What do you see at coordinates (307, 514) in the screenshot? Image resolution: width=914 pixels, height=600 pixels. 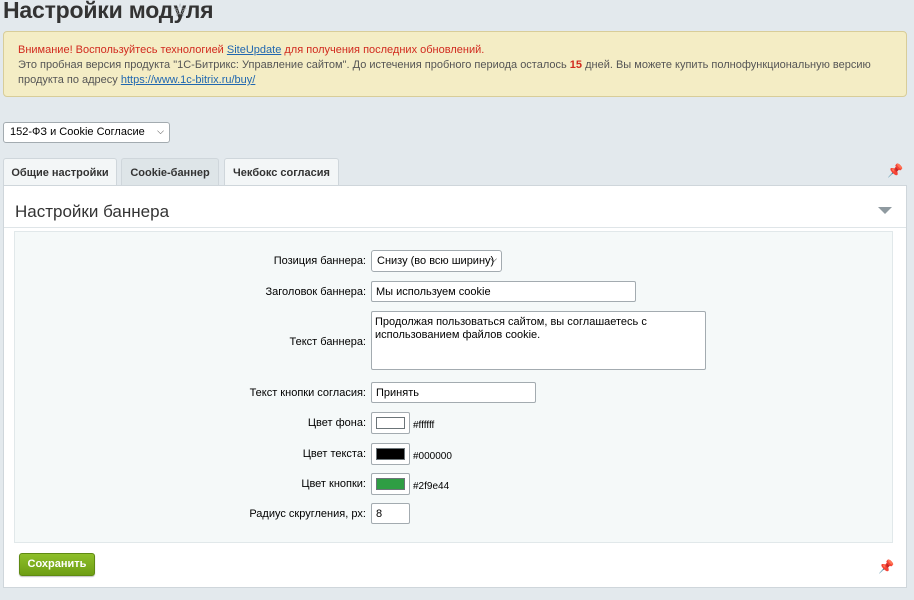 I see `radius-label: Радиус скругления, px:` at bounding box center [307, 514].